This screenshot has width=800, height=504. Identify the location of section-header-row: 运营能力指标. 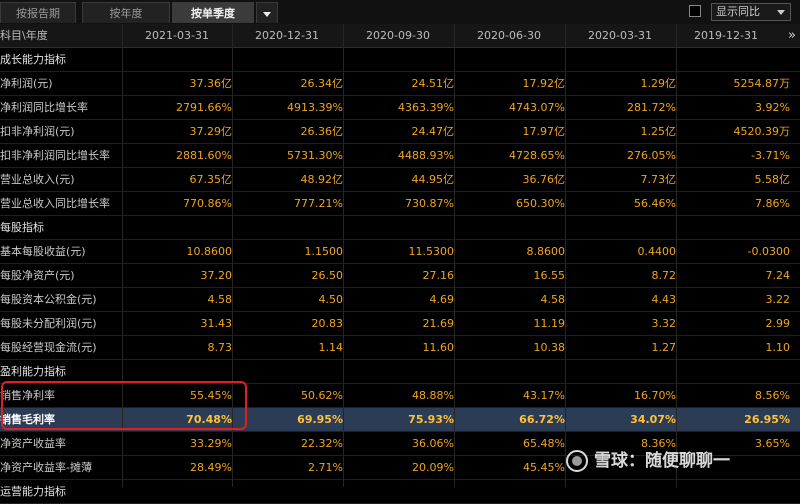
(400, 492).